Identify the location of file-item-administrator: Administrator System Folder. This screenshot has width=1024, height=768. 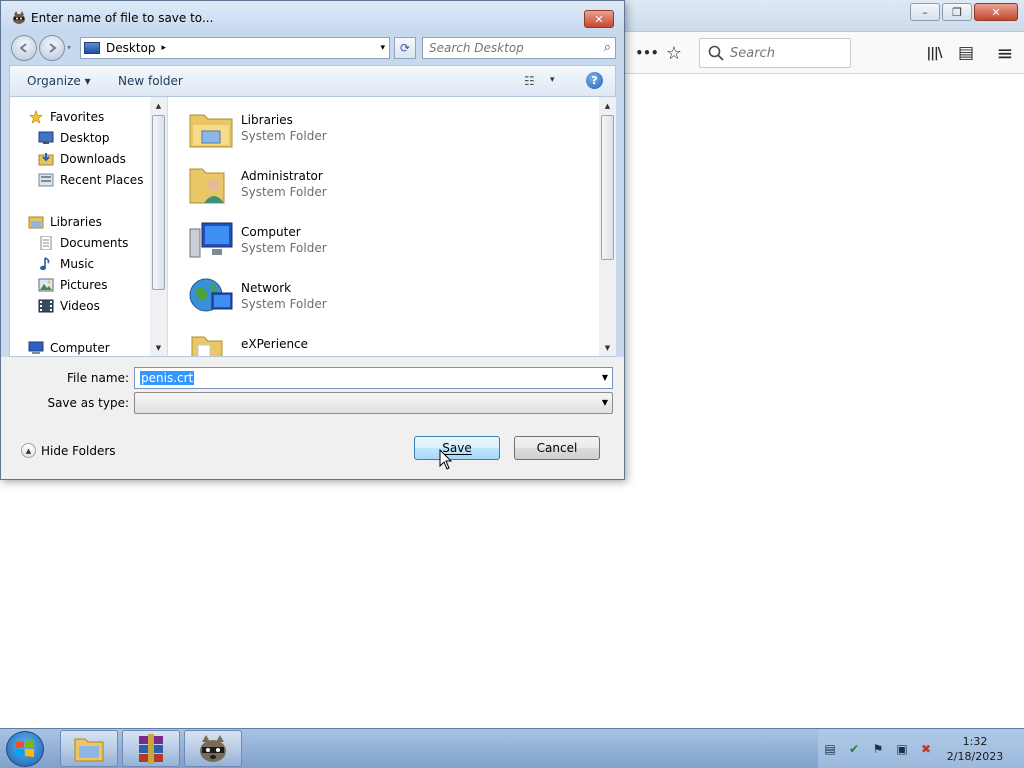
(336, 185).